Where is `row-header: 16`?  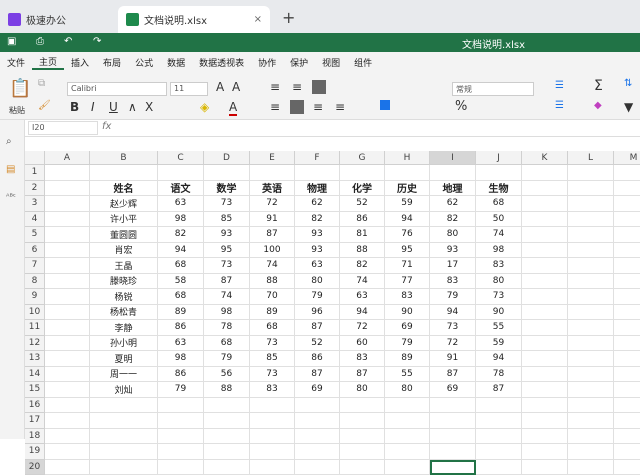 row-header: 16 is located at coordinates (35, 406).